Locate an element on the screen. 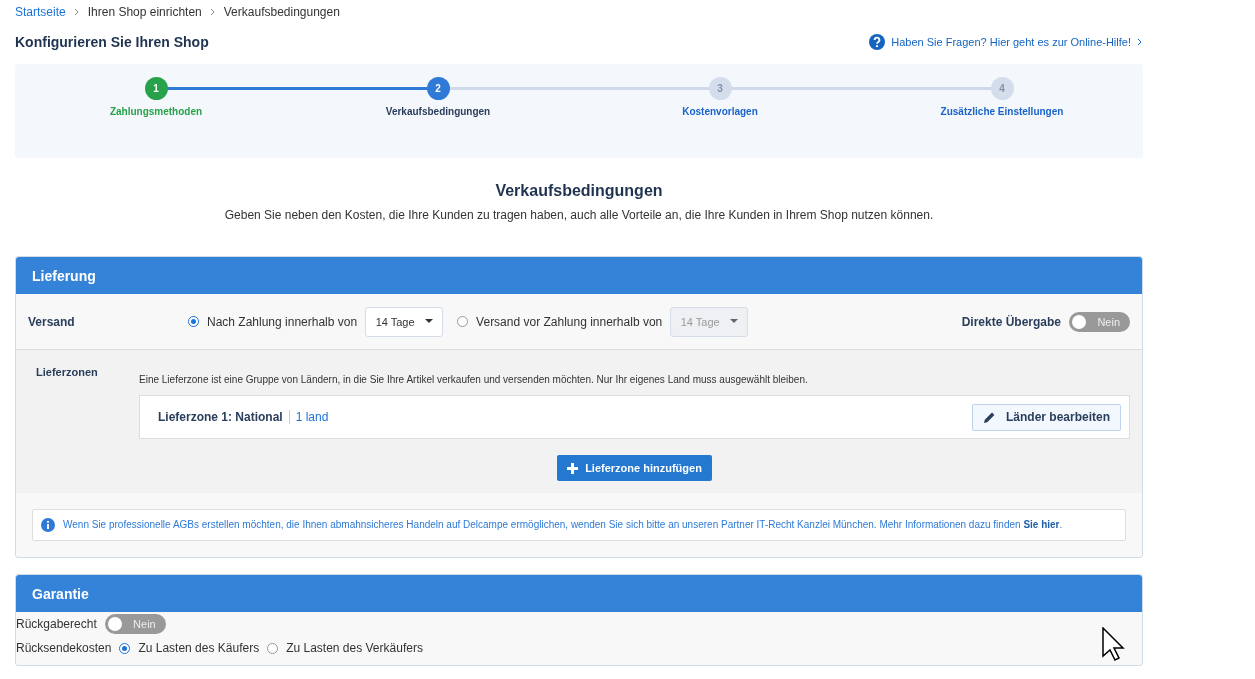  radio-label: Nach Zahlung innerhalb von is located at coordinates (282, 321).